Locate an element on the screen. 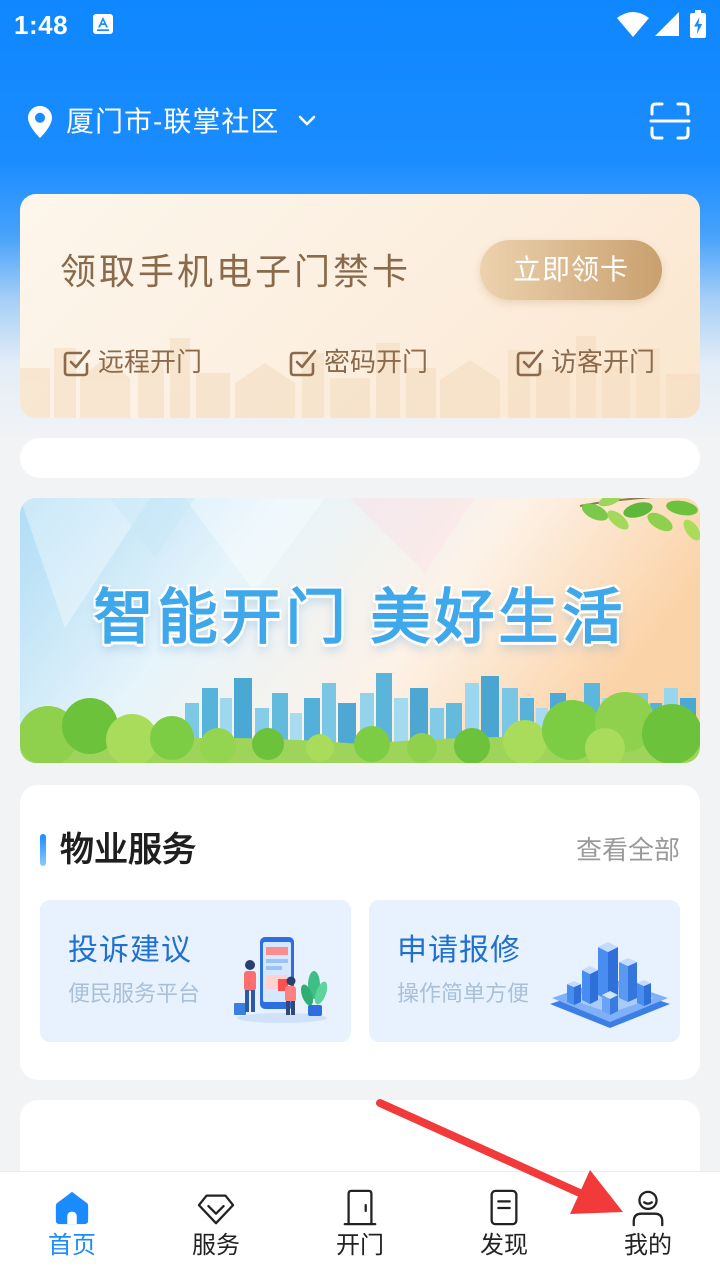 Image resolution: width=720 pixels, height=1280 pixels. feature-label: 访客开门 is located at coordinates (603, 362).